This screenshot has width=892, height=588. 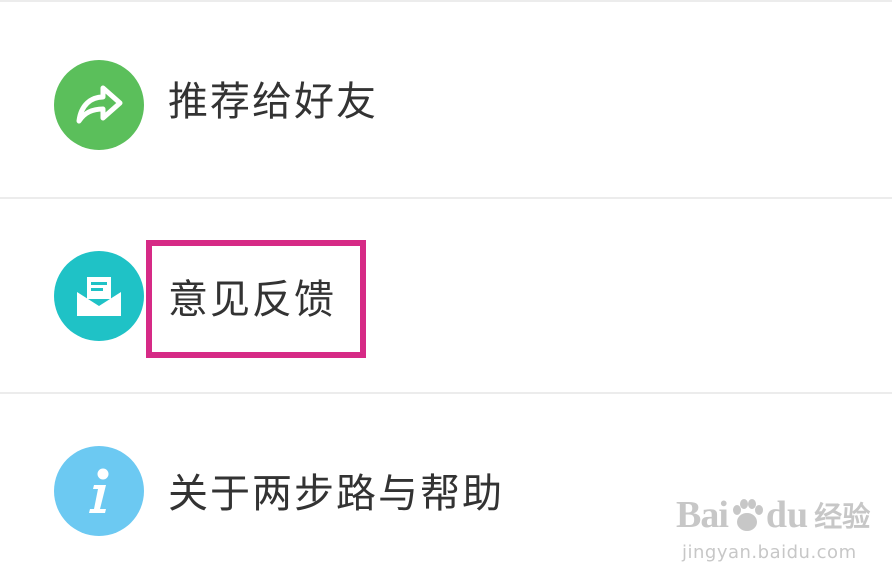 I want to click on menu-item-label: 推荐给好友, so click(x=273, y=102).